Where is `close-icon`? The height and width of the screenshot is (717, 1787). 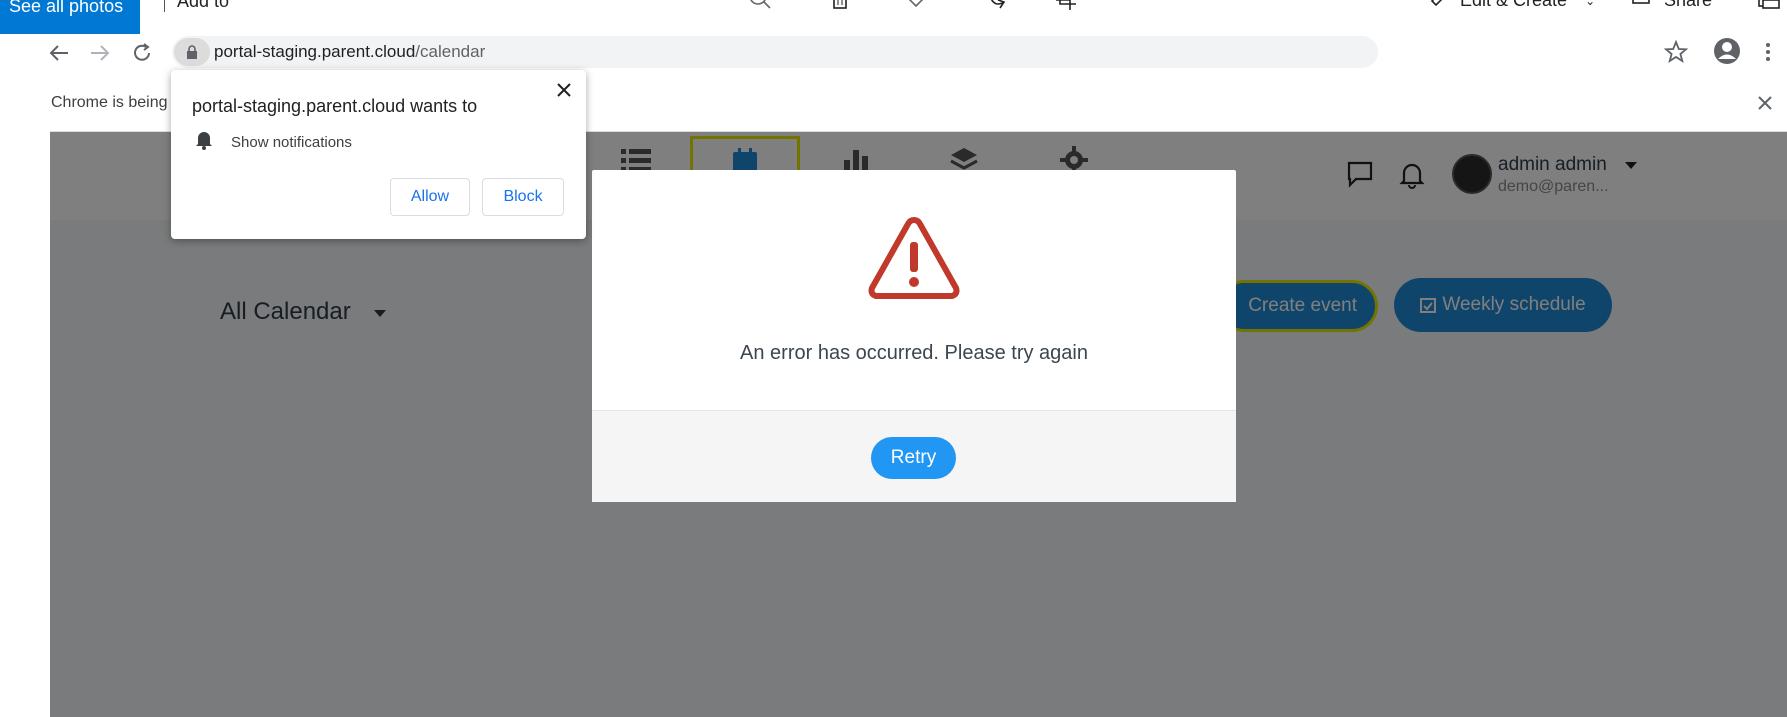
close-icon is located at coordinates (564, 90).